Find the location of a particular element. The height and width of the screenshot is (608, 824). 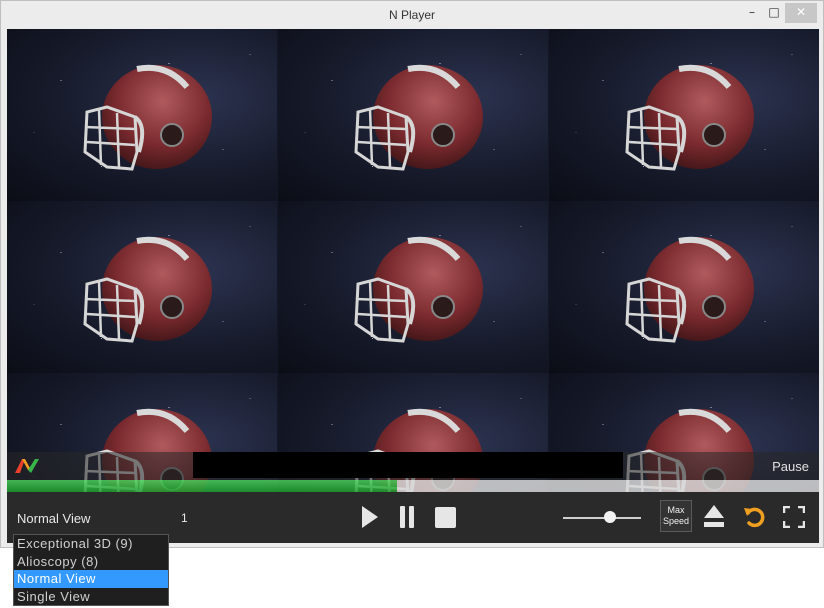

window-title: N Player is located at coordinates (411, 15).